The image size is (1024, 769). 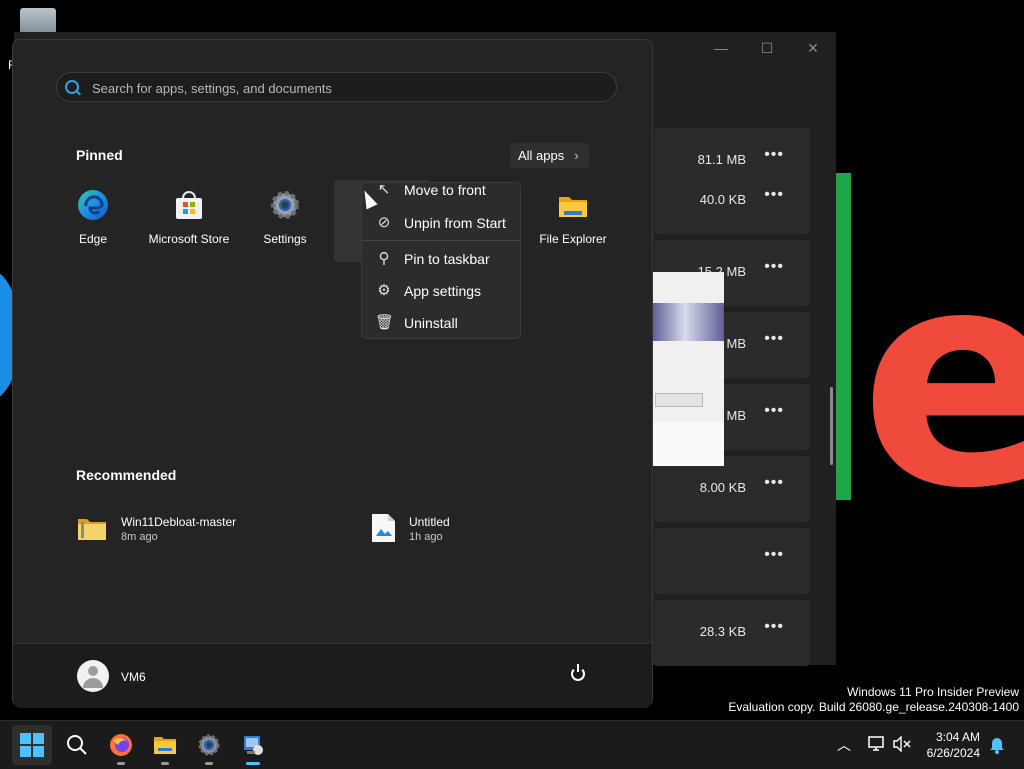 What do you see at coordinates (576, 155) in the screenshot?
I see `chevron-right-icon: ›` at bounding box center [576, 155].